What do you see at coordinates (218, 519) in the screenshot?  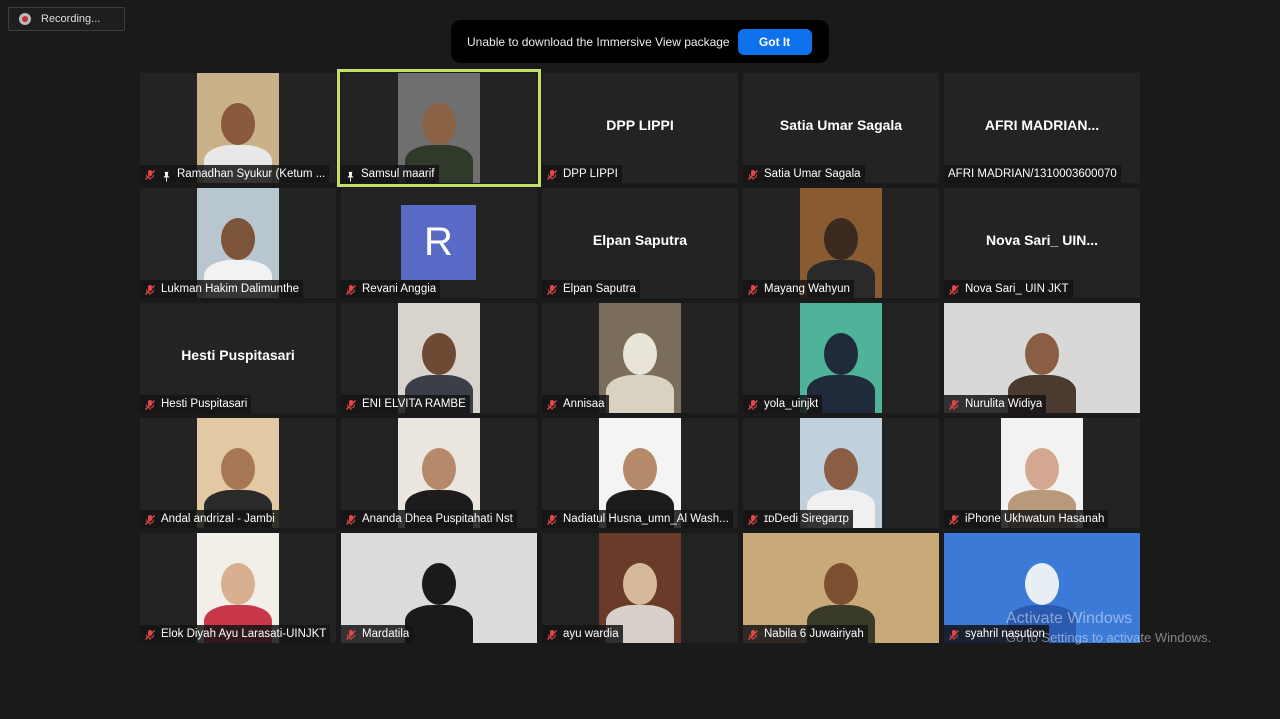 I see `participant-name: Andal andrizal - Jambi` at bounding box center [218, 519].